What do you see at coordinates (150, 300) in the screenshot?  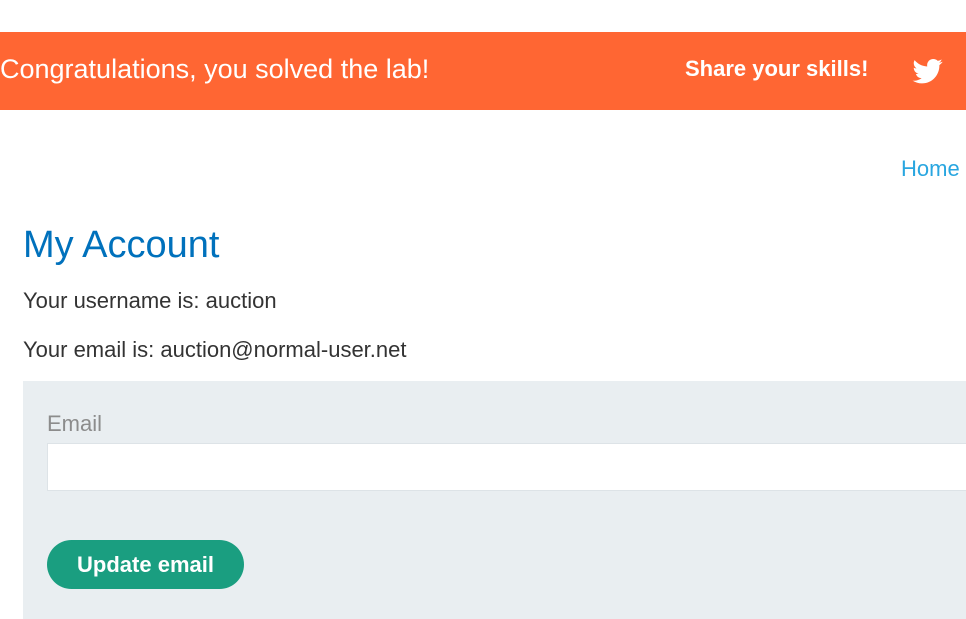 I see `username-text: Your username is: auction` at bounding box center [150, 300].